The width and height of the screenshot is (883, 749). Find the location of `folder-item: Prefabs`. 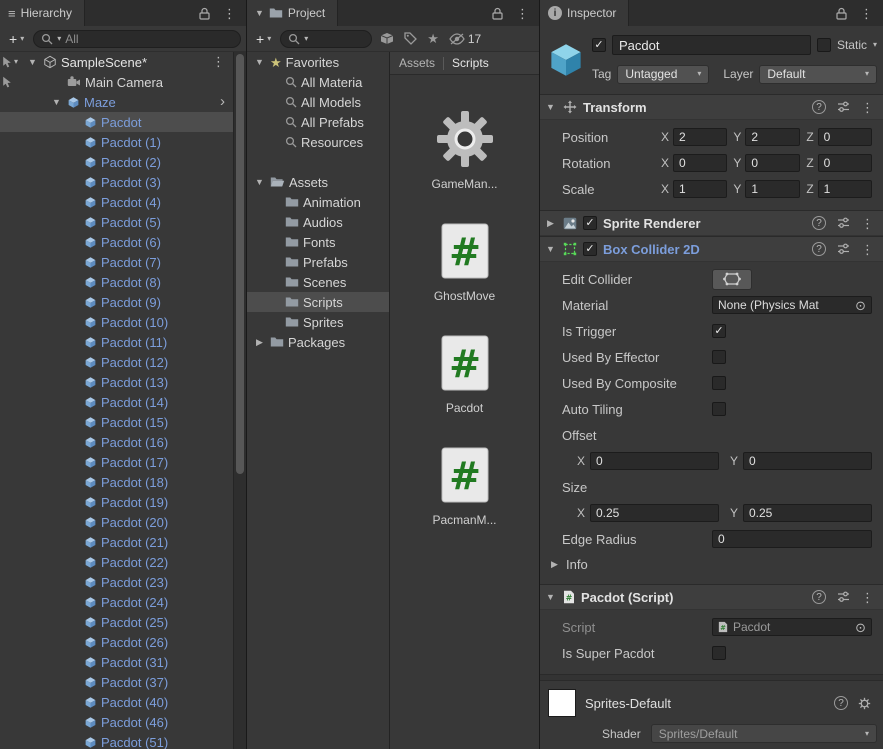

folder-item: Prefabs is located at coordinates (318, 262).